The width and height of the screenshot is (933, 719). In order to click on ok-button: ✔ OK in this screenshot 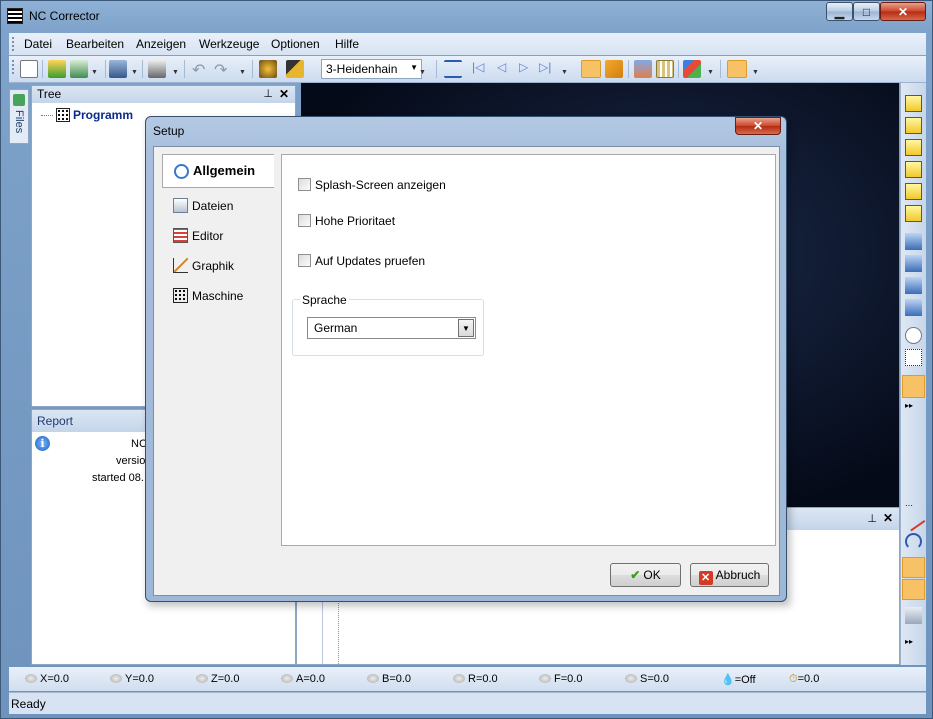, I will do `click(645, 575)`.